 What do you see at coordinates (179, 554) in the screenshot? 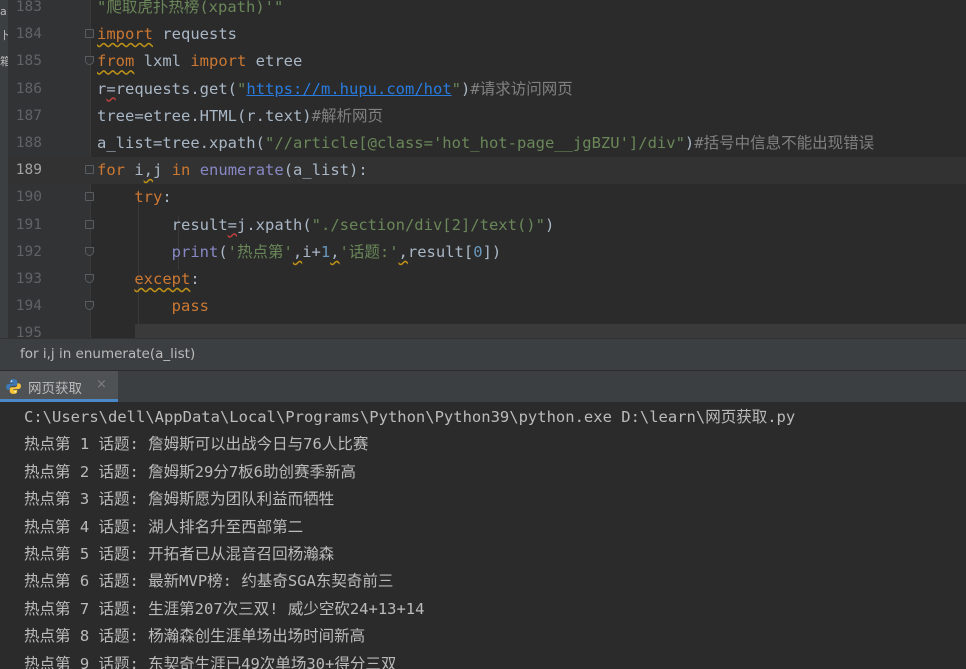
I see `console-output-line: 热点第 5 话题: 开拓者已从混音召回杨瀚森` at bounding box center [179, 554].